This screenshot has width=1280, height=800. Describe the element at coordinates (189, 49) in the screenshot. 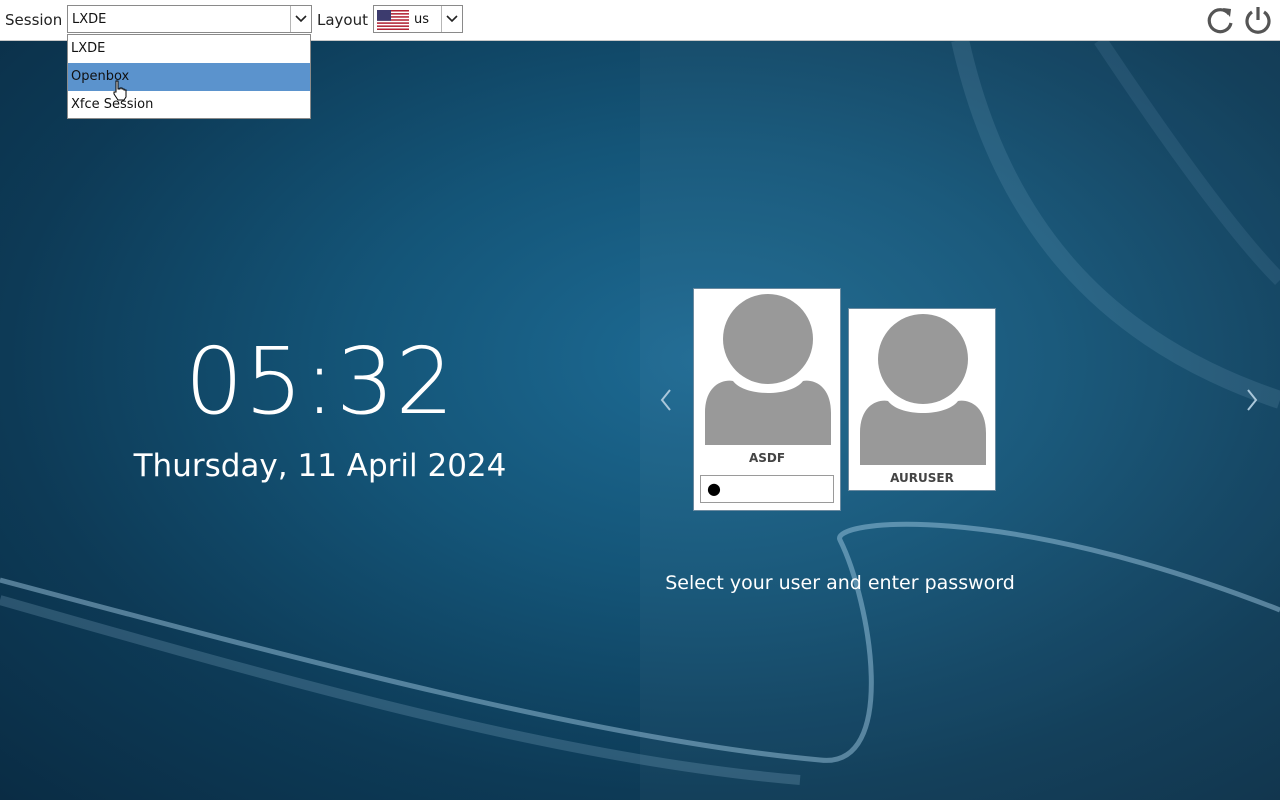

I see `session-option-lxde: LXDE` at that location.